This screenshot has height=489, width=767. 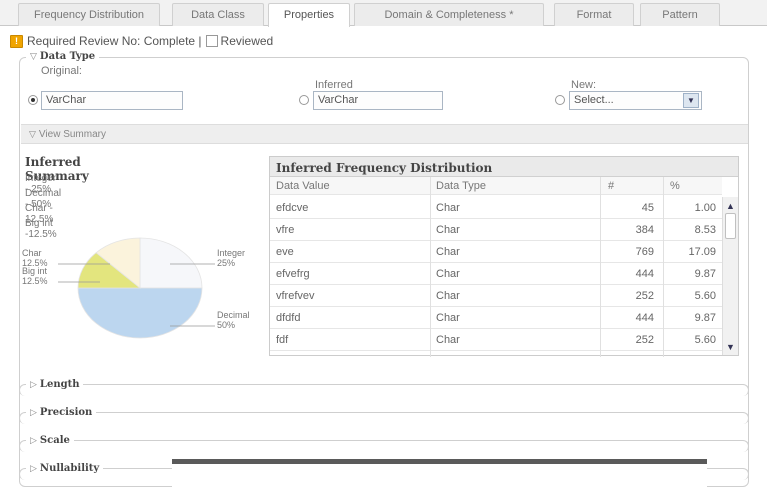 What do you see at coordinates (55, 384) in the screenshot?
I see `length-header: ▷ Length` at bounding box center [55, 384].